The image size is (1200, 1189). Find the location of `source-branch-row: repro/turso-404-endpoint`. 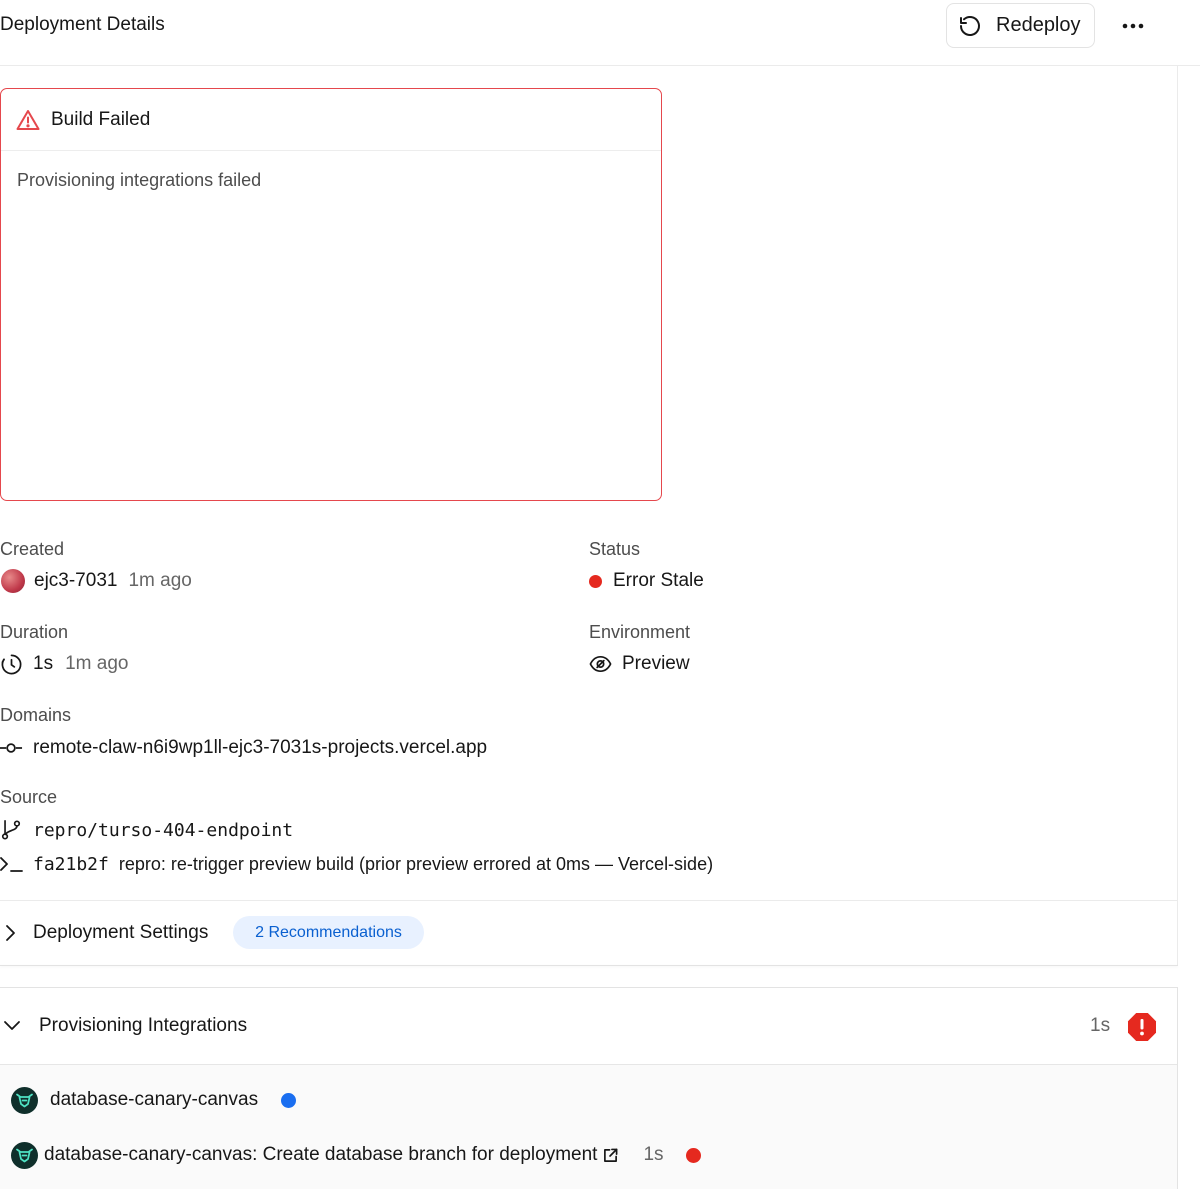

source-branch-row: repro/turso-404-endpoint is located at coordinates (146, 830).